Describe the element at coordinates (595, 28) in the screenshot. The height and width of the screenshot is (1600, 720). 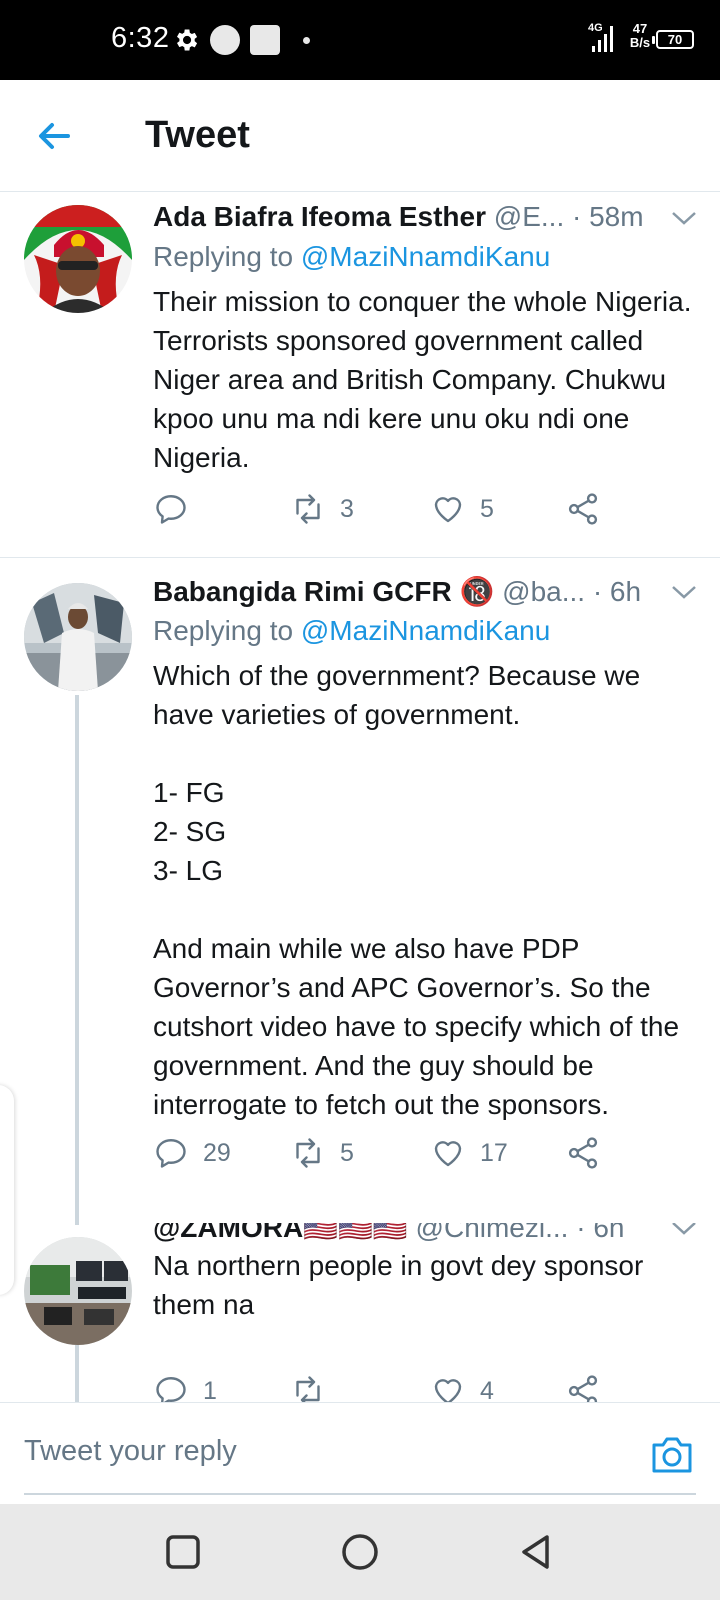
I see `network-type: 4G` at that location.